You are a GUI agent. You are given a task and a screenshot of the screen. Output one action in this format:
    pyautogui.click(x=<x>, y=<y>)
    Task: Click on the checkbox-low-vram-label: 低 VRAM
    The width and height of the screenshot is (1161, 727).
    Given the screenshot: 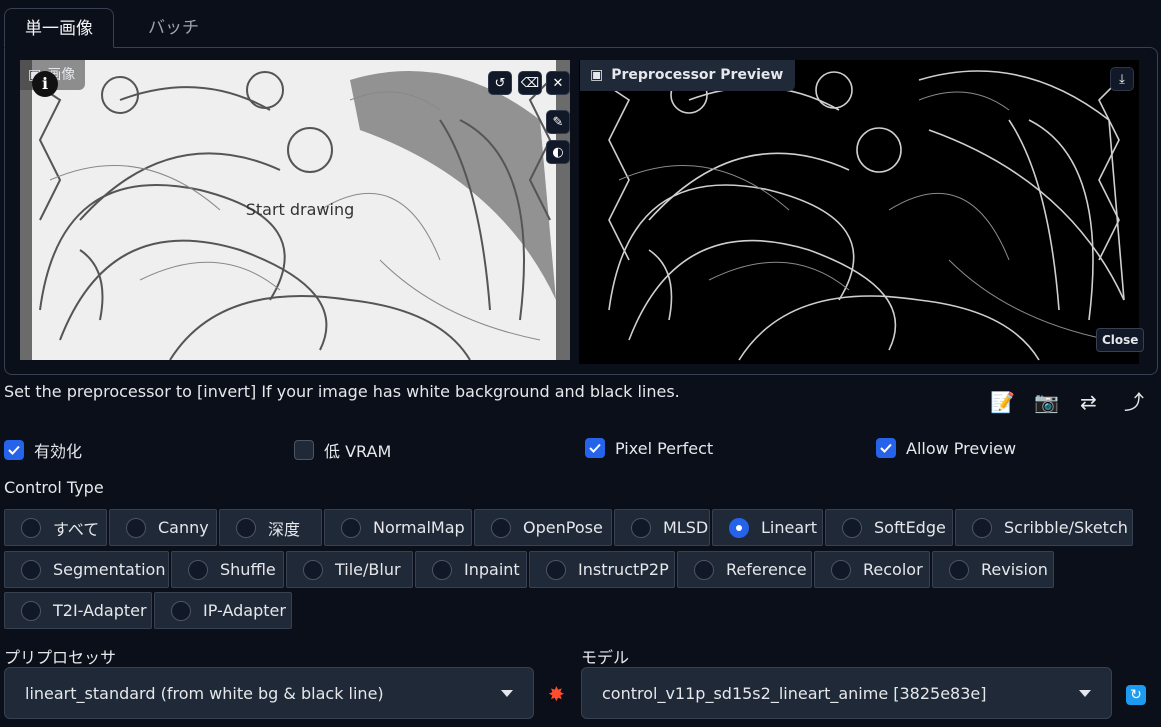 What is the action you would take?
    pyautogui.click(x=358, y=451)
    